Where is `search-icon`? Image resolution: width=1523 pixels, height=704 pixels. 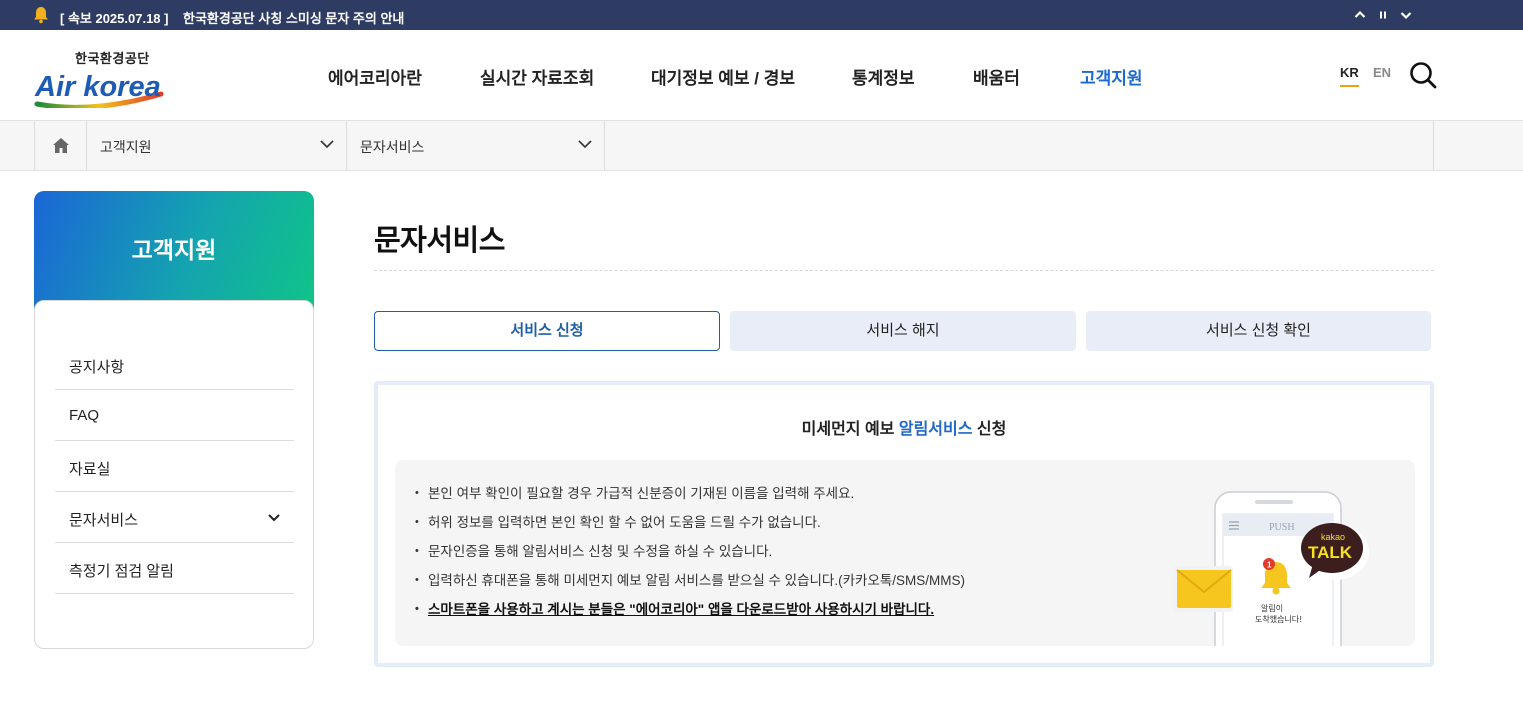 search-icon is located at coordinates (1423, 75).